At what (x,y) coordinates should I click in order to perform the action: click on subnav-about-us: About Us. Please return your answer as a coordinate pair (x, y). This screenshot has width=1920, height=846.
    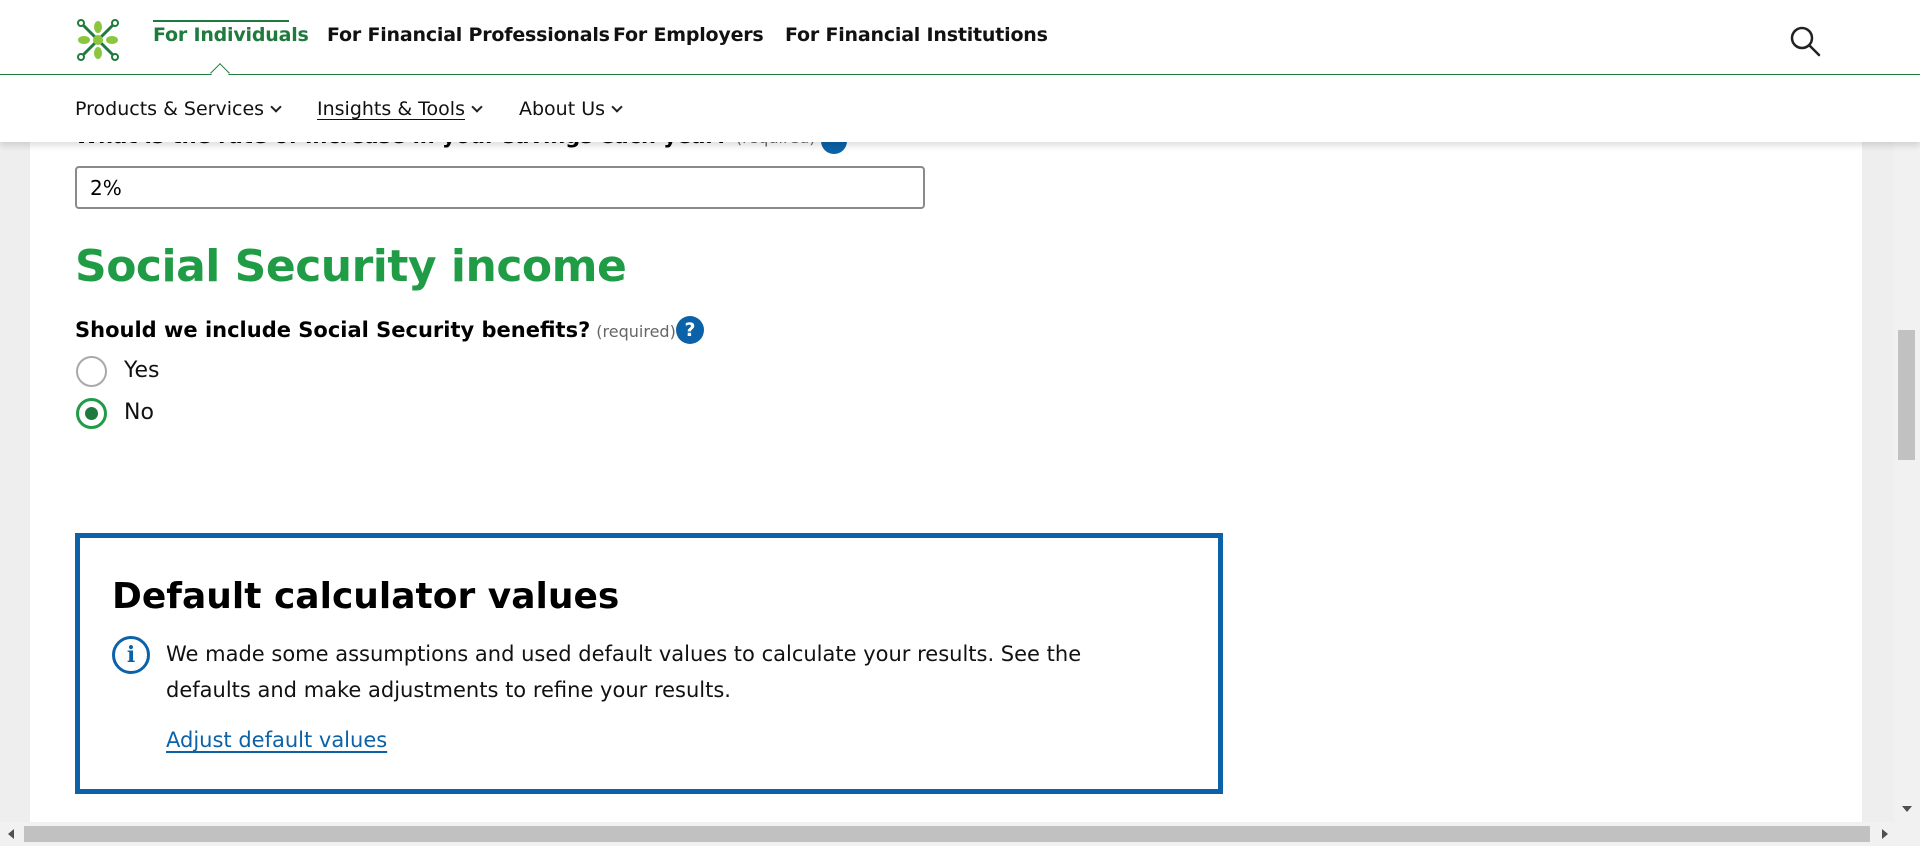
    Looking at the image, I should click on (571, 109).